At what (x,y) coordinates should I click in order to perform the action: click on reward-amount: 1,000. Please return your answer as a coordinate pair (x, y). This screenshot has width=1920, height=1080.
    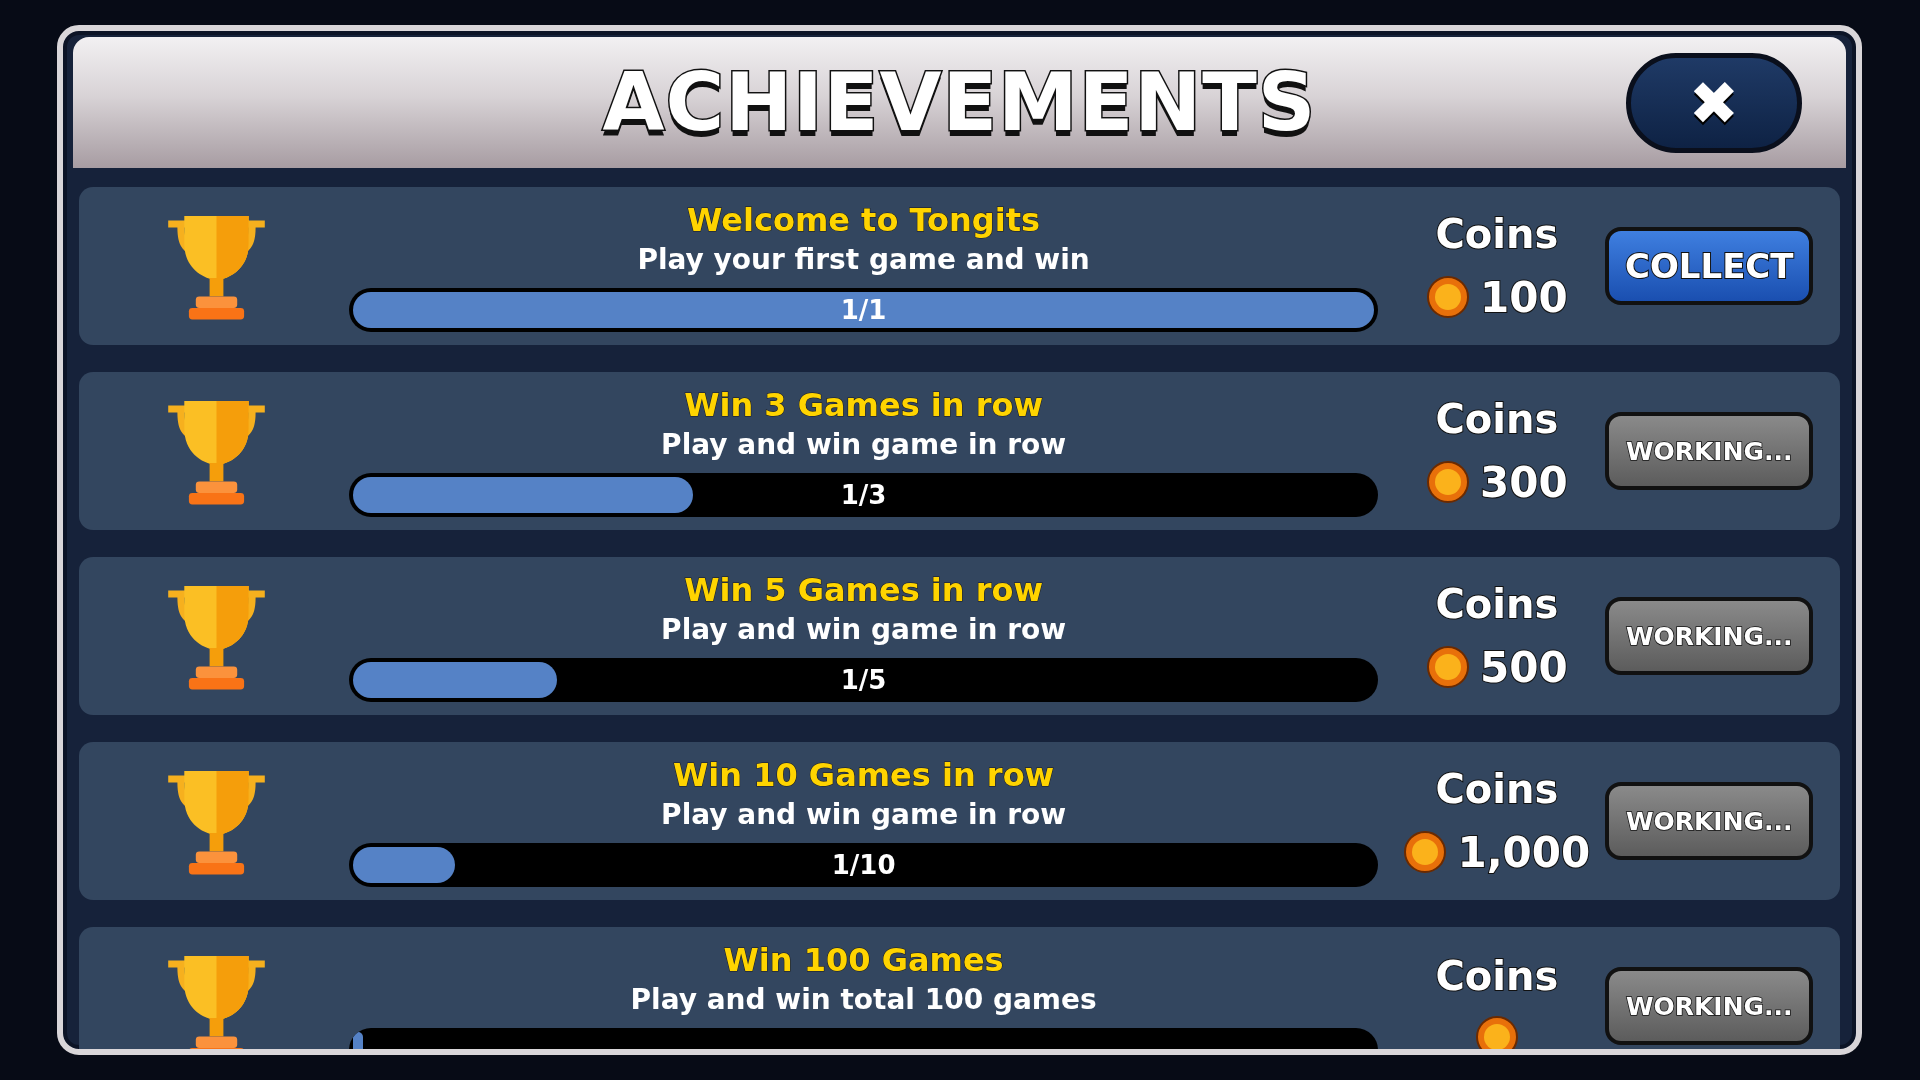
    Looking at the image, I should click on (1524, 852).